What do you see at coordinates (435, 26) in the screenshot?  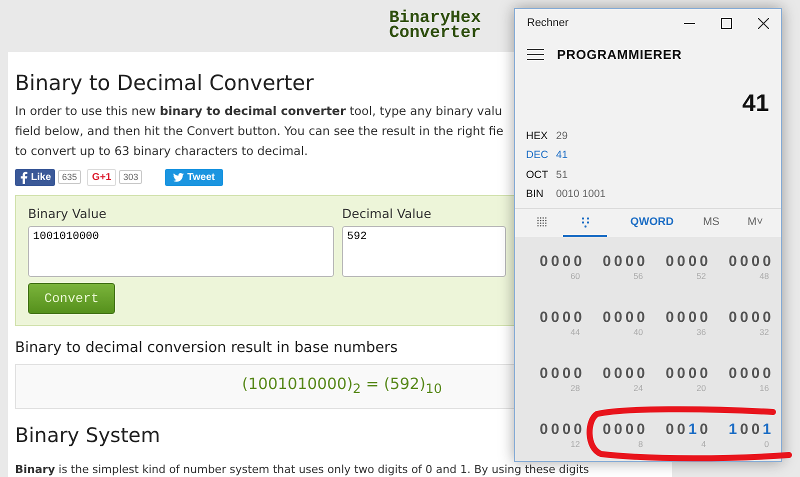 I see `site-logo: BinaryHex Converter` at bounding box center [435, 26].